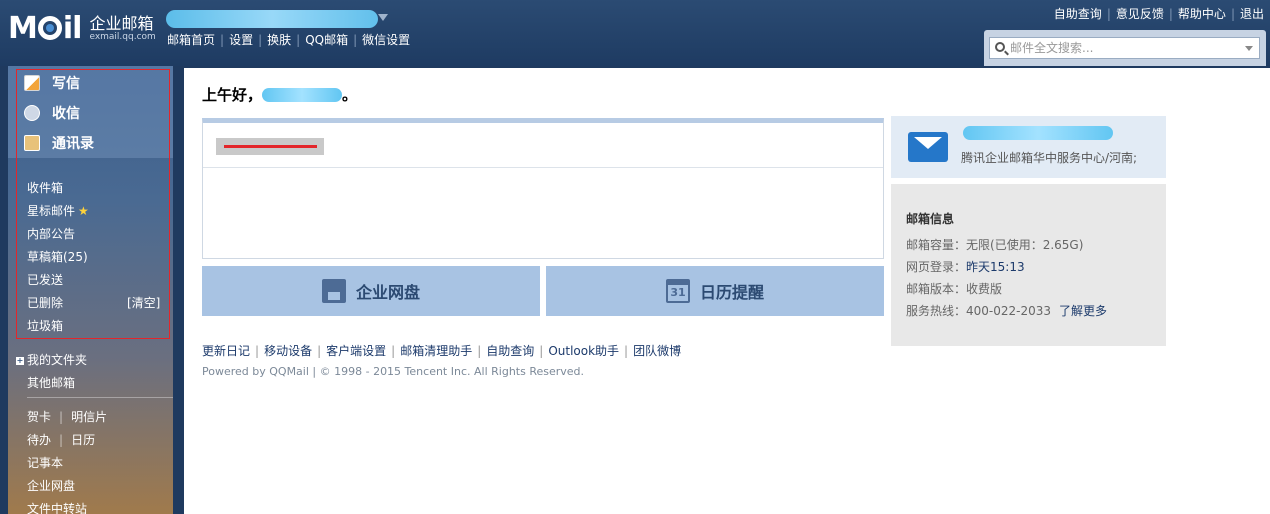 This screenshot has height=514, width=1270. I want to click on logo-url: exmail.qq.com, so click(122, 36).